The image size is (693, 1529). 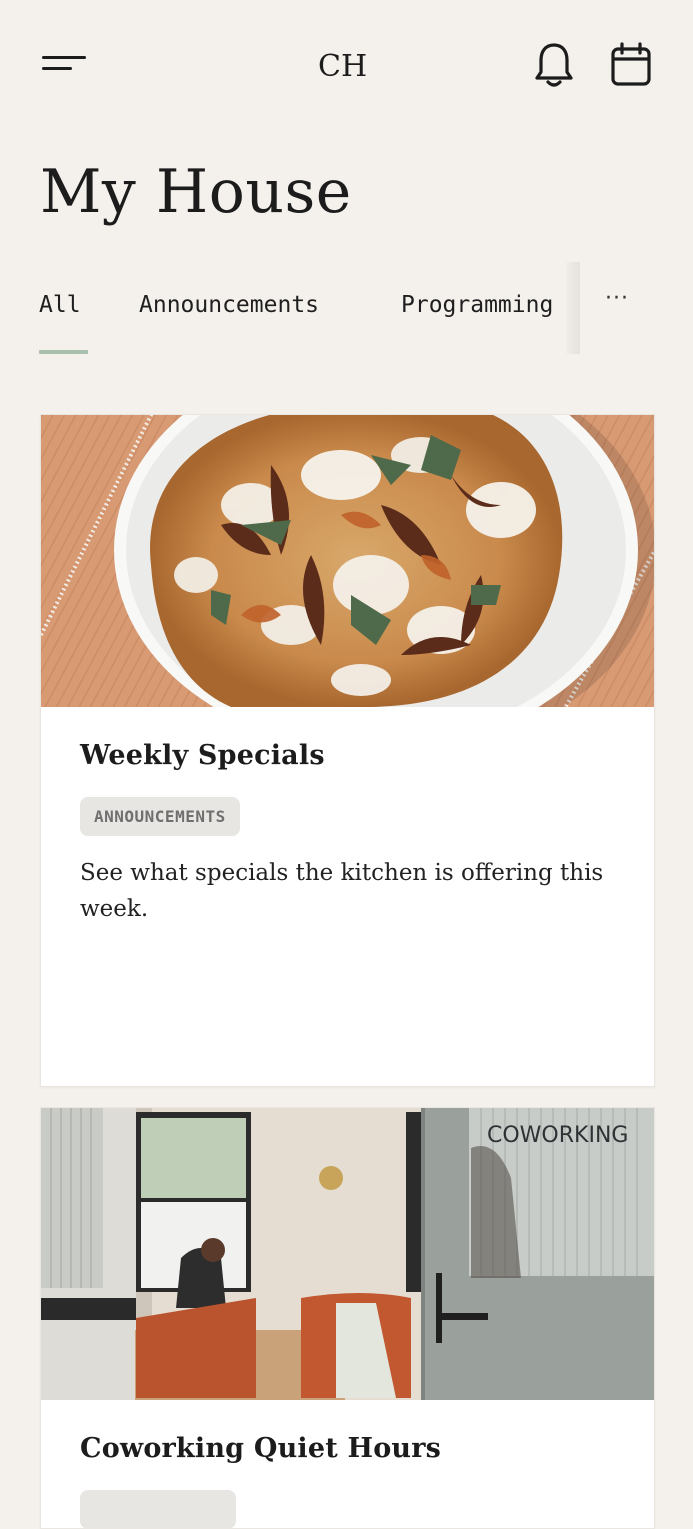 I want to click on page-title: My House, so click(x=196, y=192).